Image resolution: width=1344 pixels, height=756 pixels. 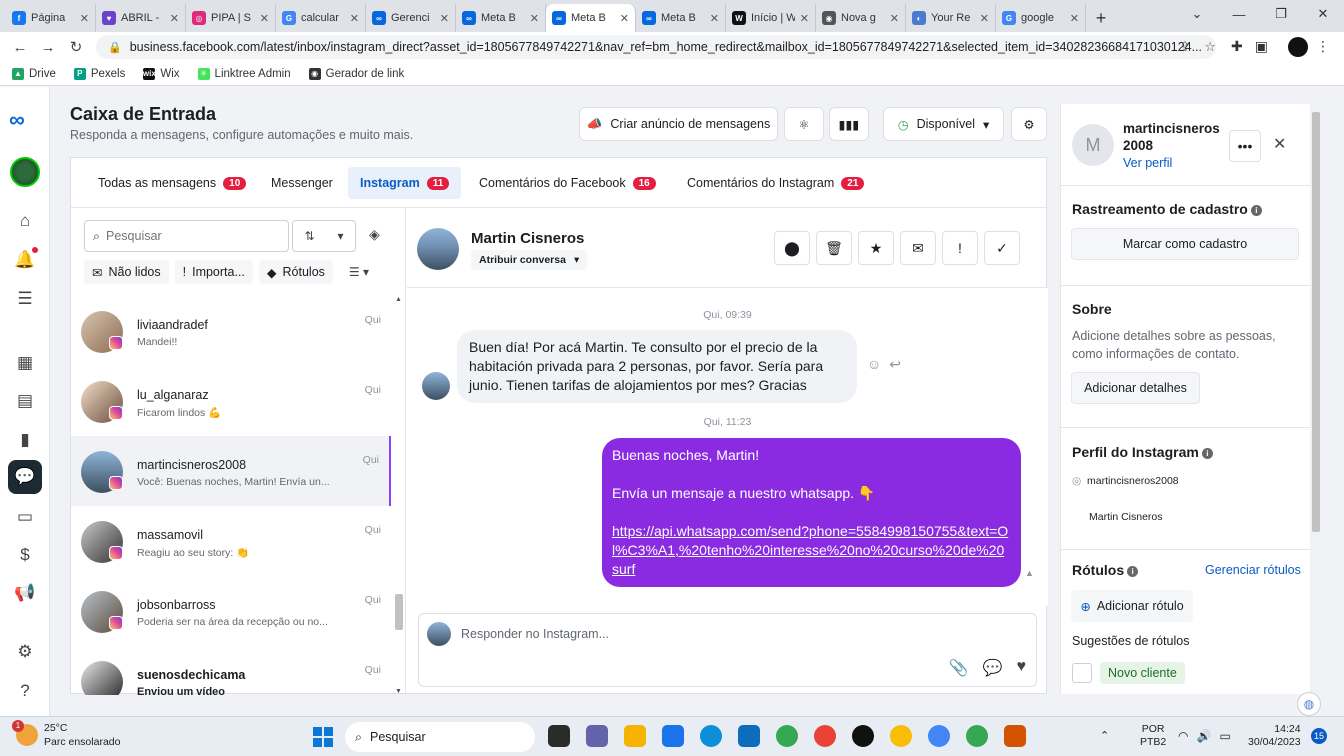 What do you see at coordinates (398, 299) in the screenshot?
I see `scroll-up-icon: ▲` at bounding box center [398, 299].